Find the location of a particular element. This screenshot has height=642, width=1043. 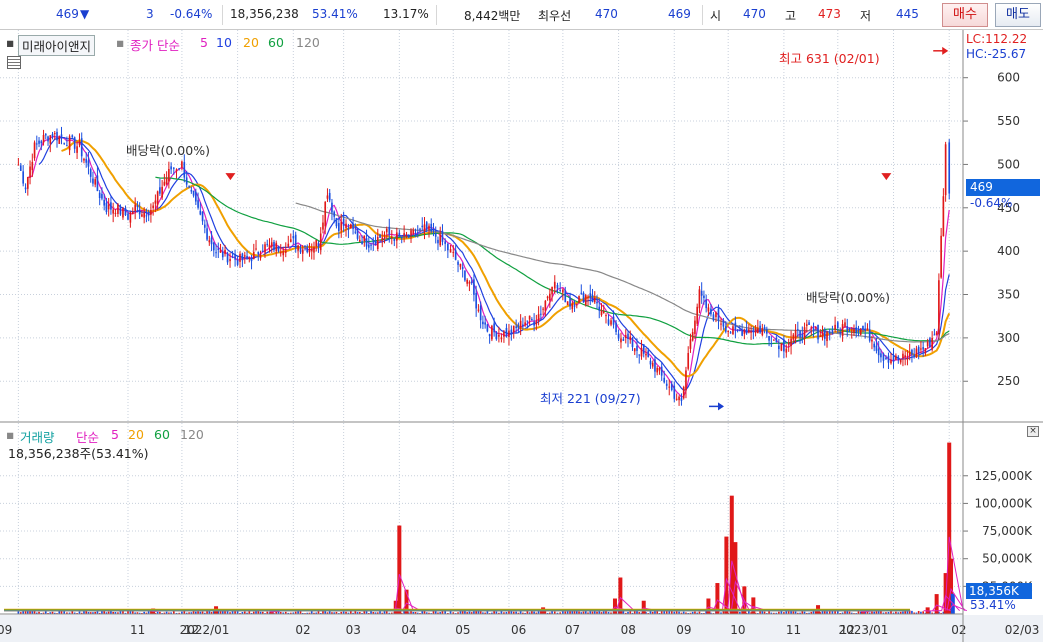

time-tick-label: 2021/09 is located at coordinates (6, 630).